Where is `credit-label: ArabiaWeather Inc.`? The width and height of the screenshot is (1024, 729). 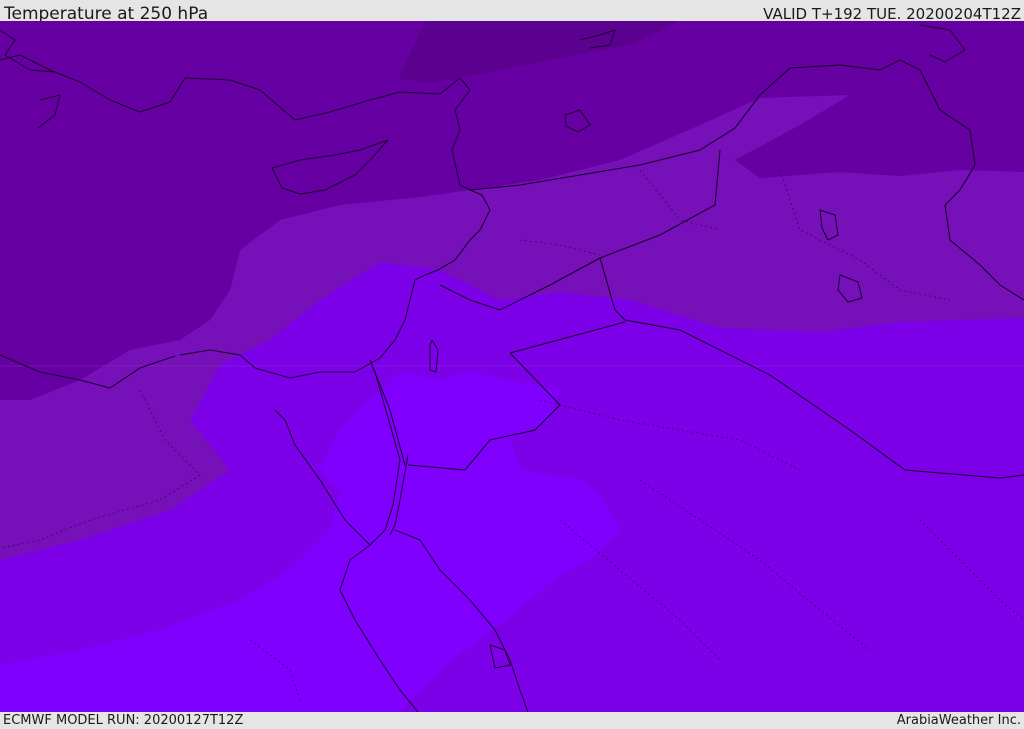
credit-label: ArabiaWeather Inc. is located at coordinates (958, 720).